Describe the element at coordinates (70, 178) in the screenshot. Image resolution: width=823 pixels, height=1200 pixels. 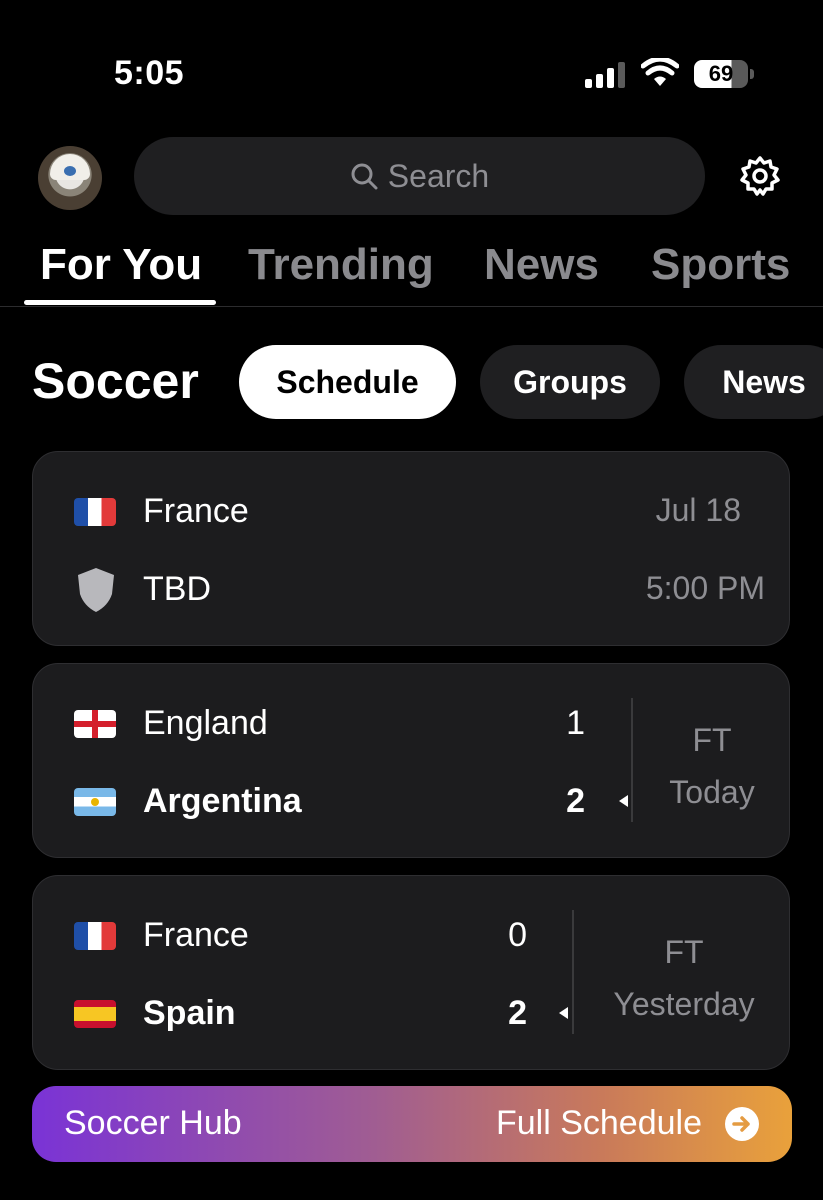
I see `avatar` at that location.